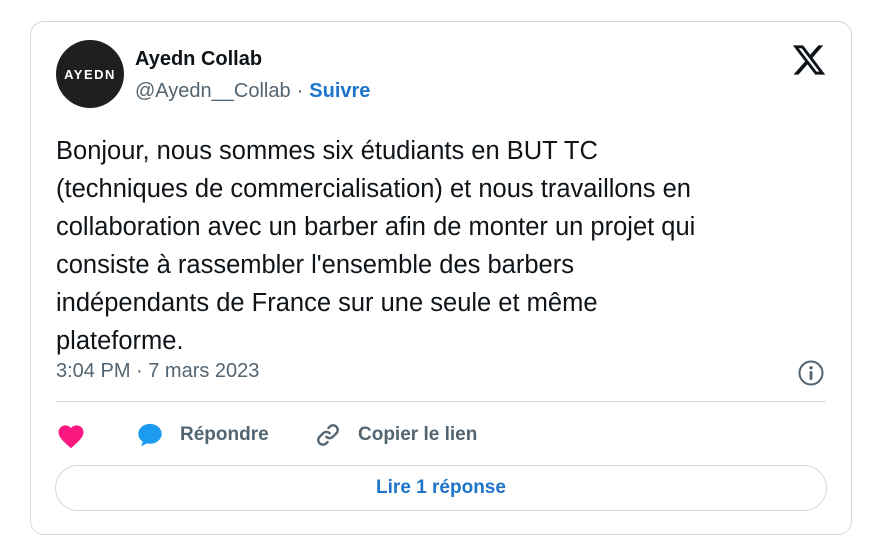  What do you see at coordinates (418, 434) in the screenshot?
I see `copy-link-label: Copier le lien` at bounding box center [418, 434].